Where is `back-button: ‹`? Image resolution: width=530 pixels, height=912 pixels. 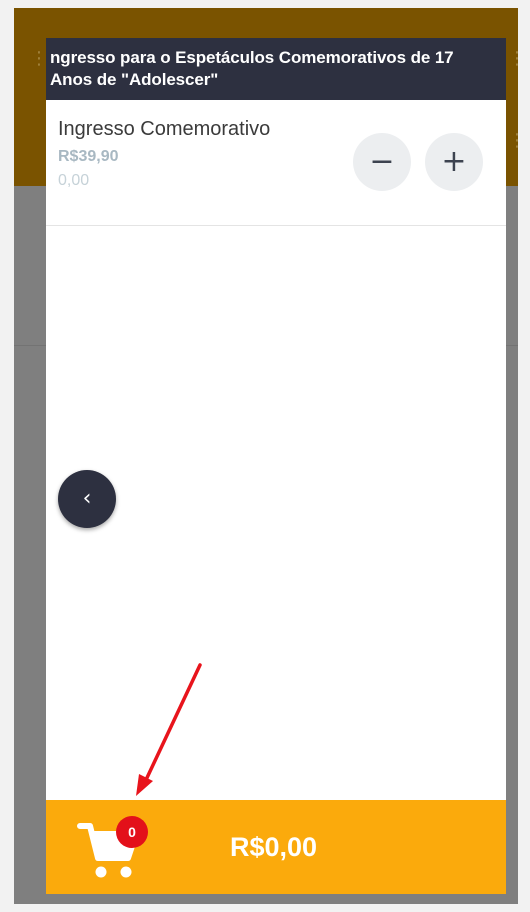 back-button: ‹ is located at coordinates (87, 499).